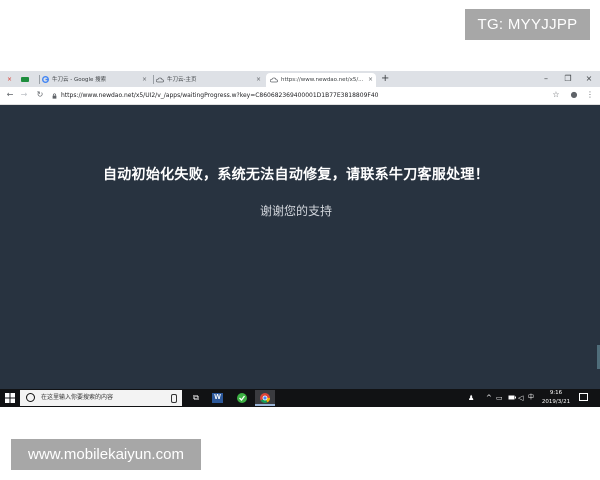 The height and width of the screenshot is (480, 600). I want to click on forward-button: →, so click(24, 95).